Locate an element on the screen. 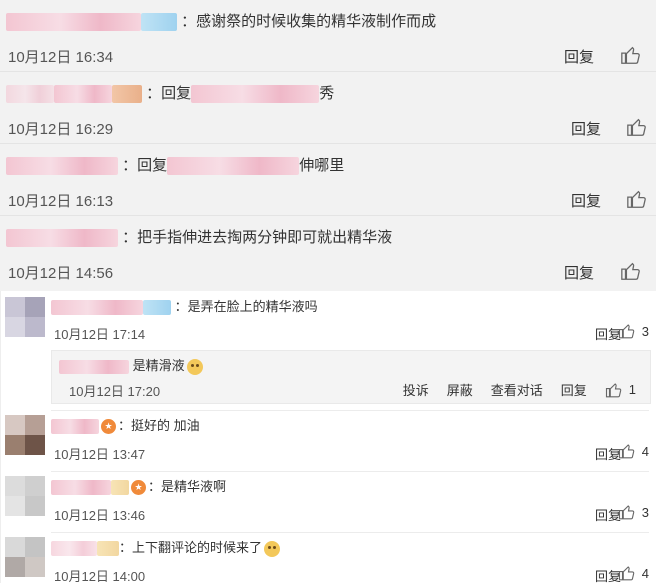  comment-time: 10月12日 16:29 is located at coordinates (61, 129).